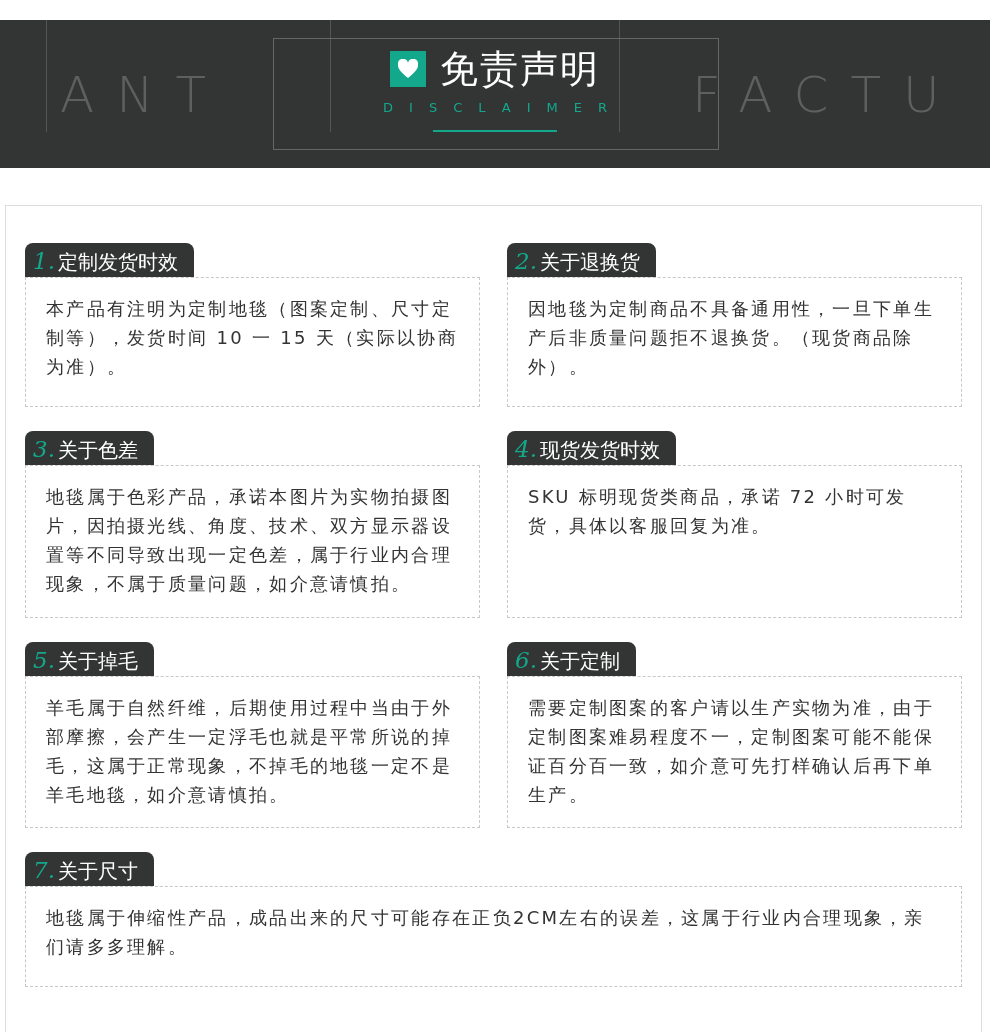 This screenshot has width=990, height=1032. What do you see at coordinates (44, 870) in the screenshot?
I see `section-number: 7.` at bounding box center [44, 870].